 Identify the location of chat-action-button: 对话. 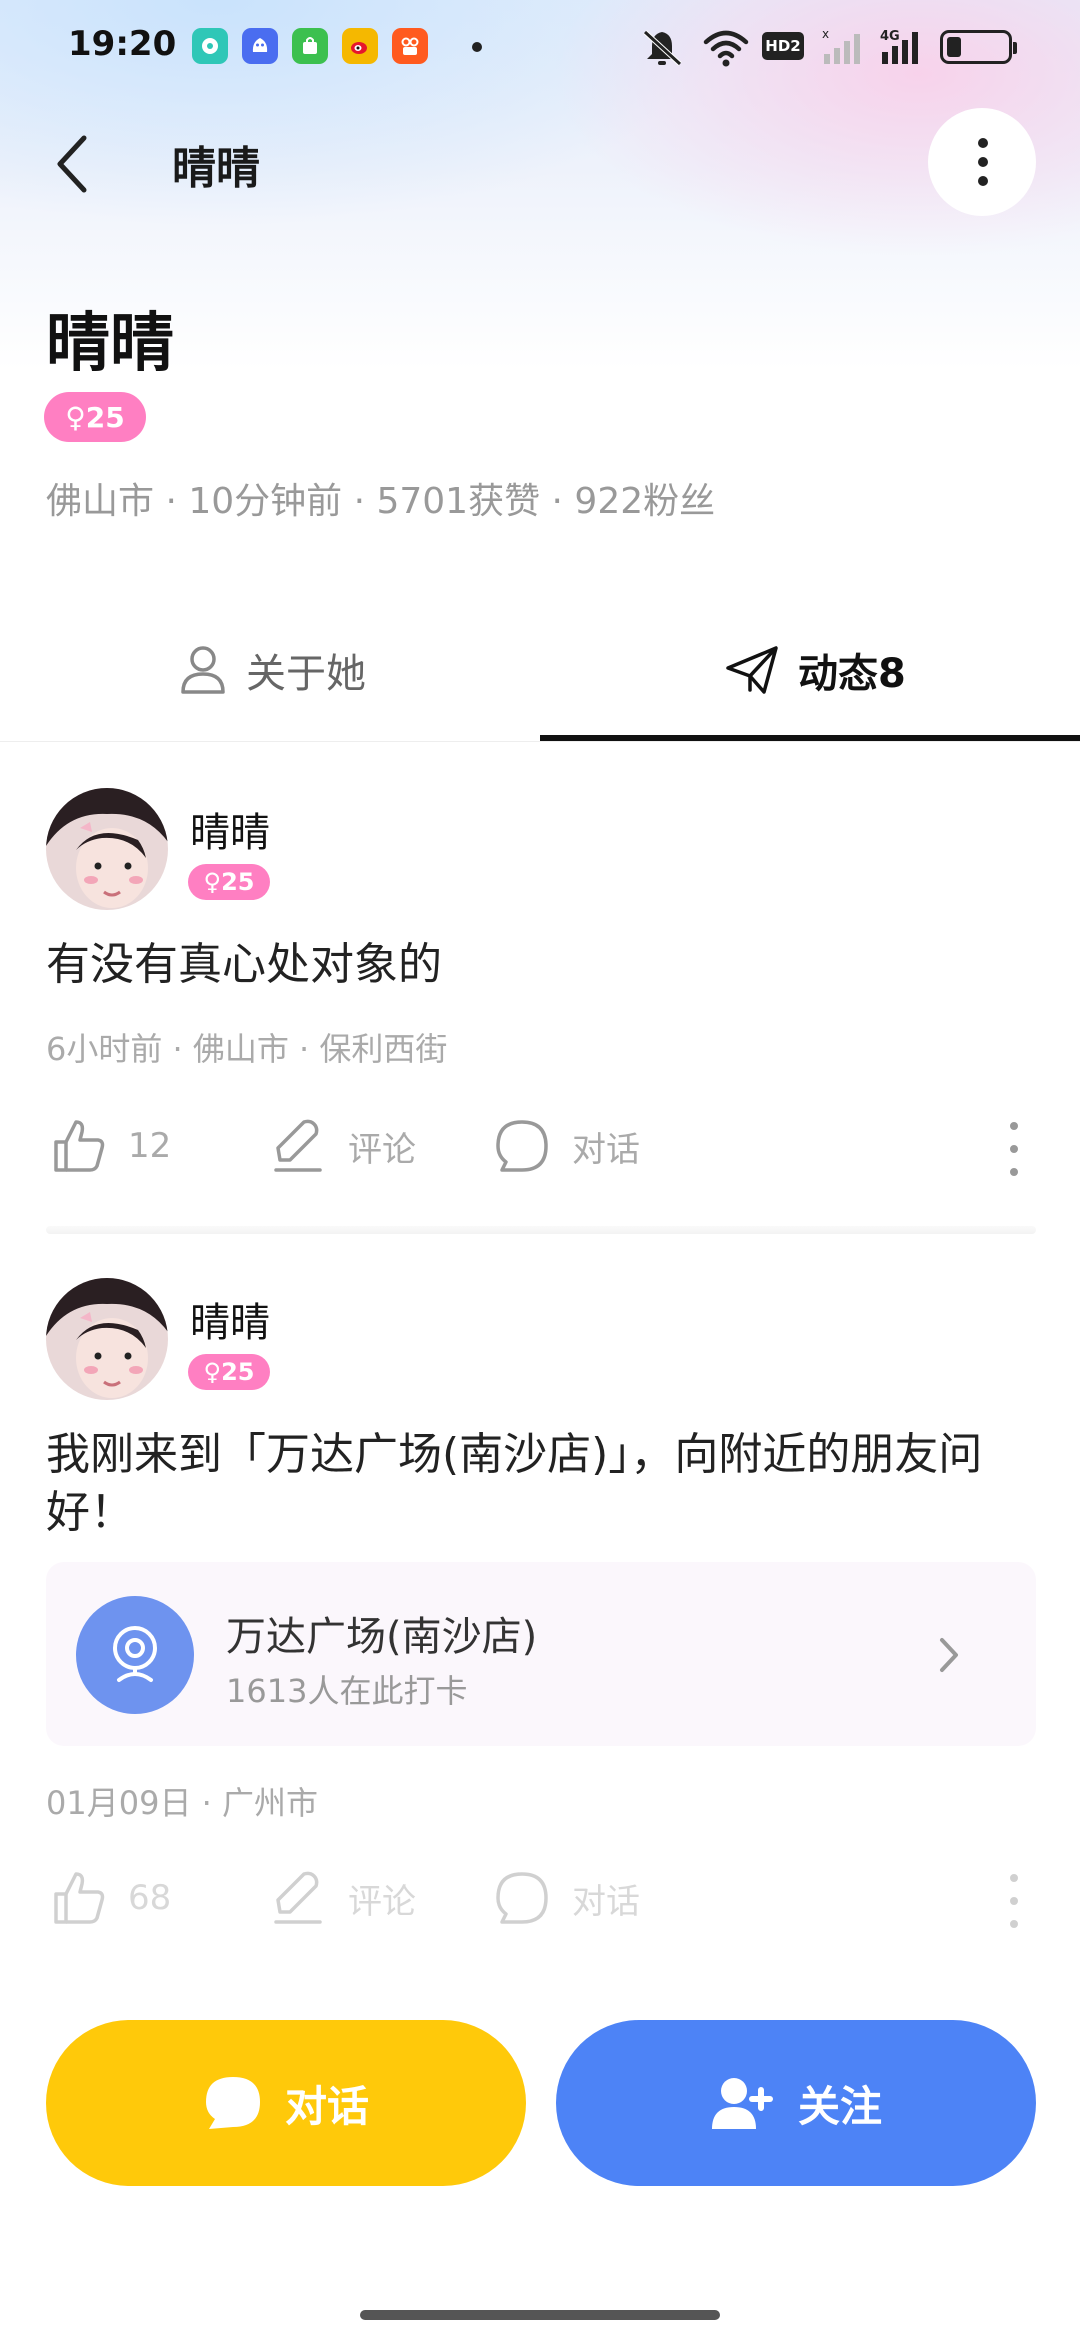
(286, 2103).